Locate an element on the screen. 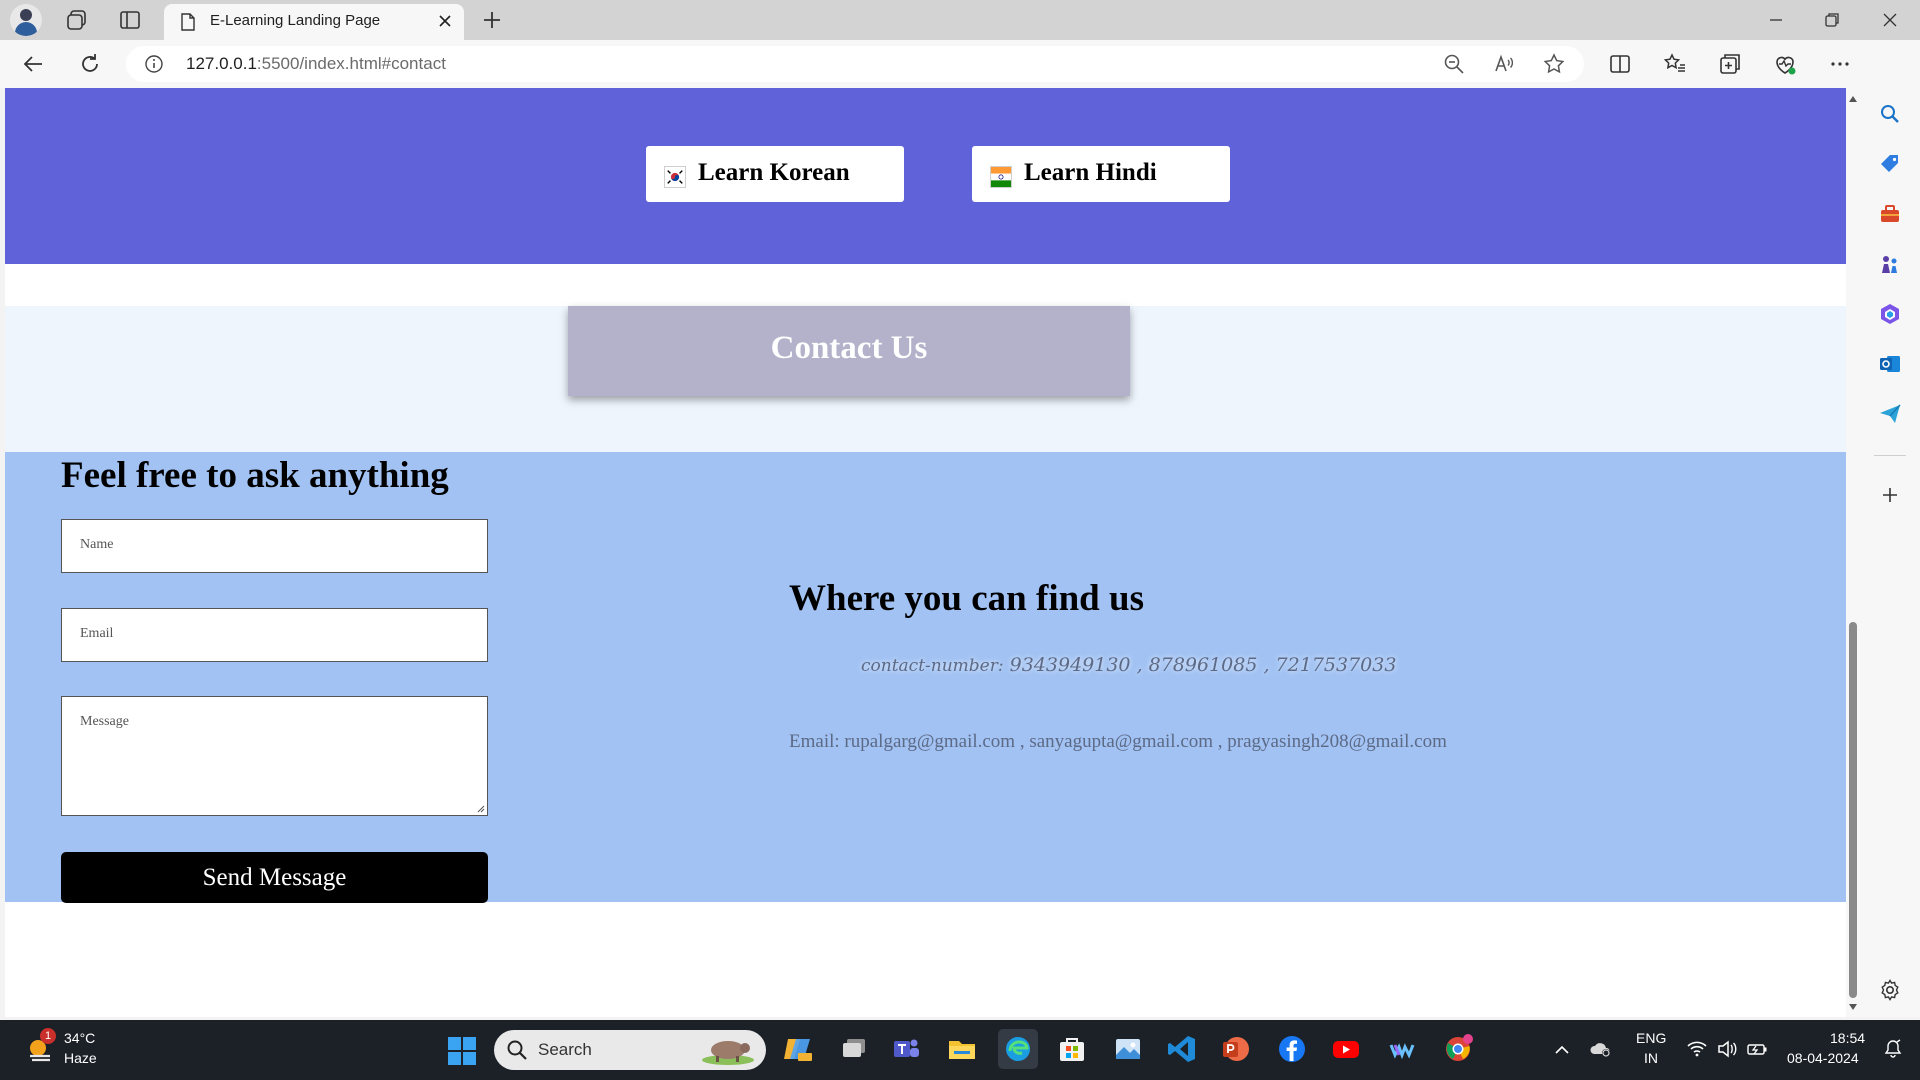  games-icon is located at coordinates (1890, 264).